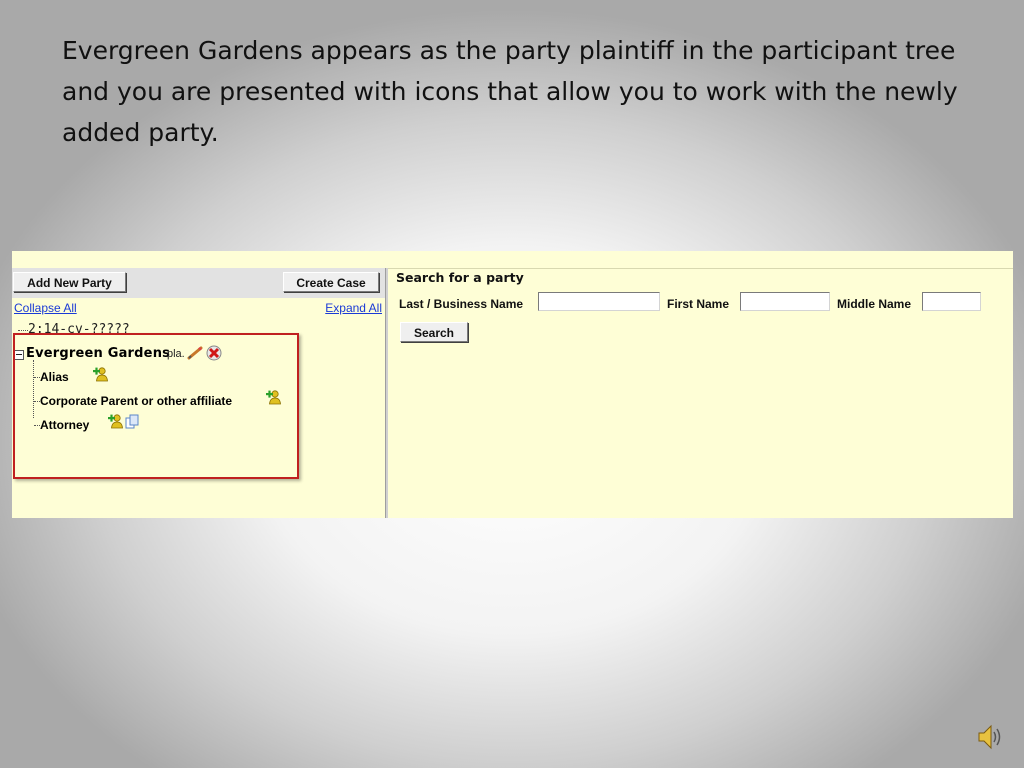  I want to click on tree-node-label: Alias, so click(54, 377).